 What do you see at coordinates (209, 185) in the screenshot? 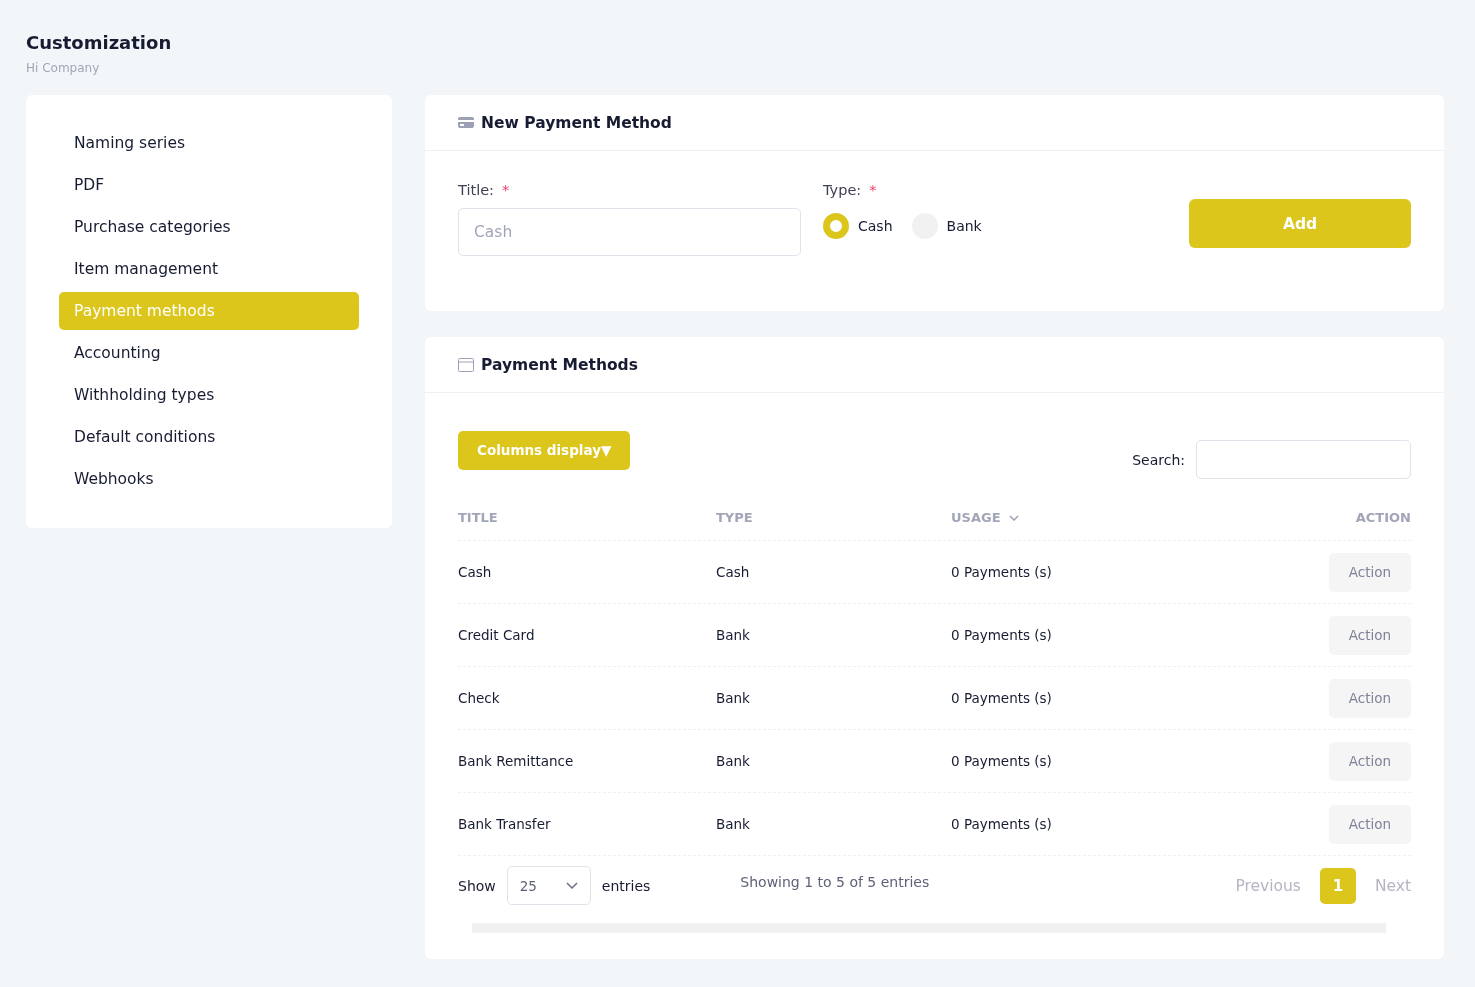
I see `sidebar-item: PDF` at bounding box center [209, 185].